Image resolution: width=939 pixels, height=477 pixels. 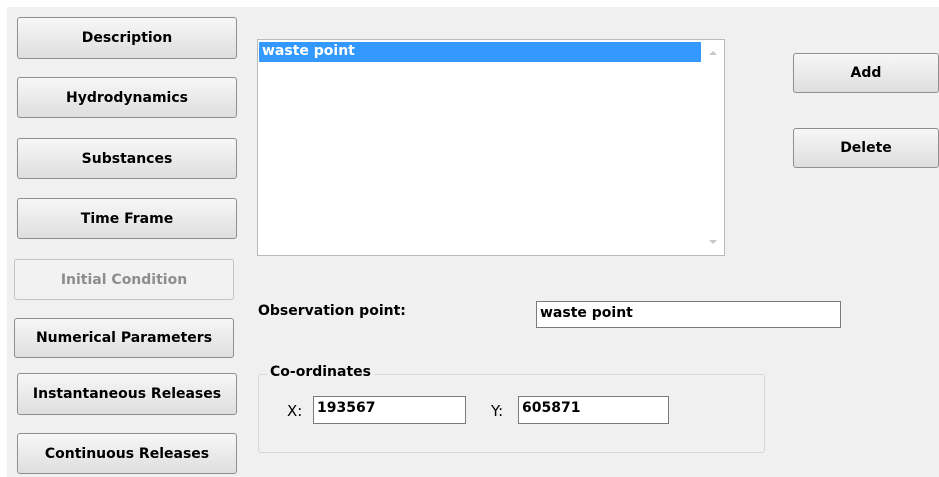 What do you see at coordinates (127, 38) in the screenshot?
I see `description-button: Description` at bounding box center [127, 38].